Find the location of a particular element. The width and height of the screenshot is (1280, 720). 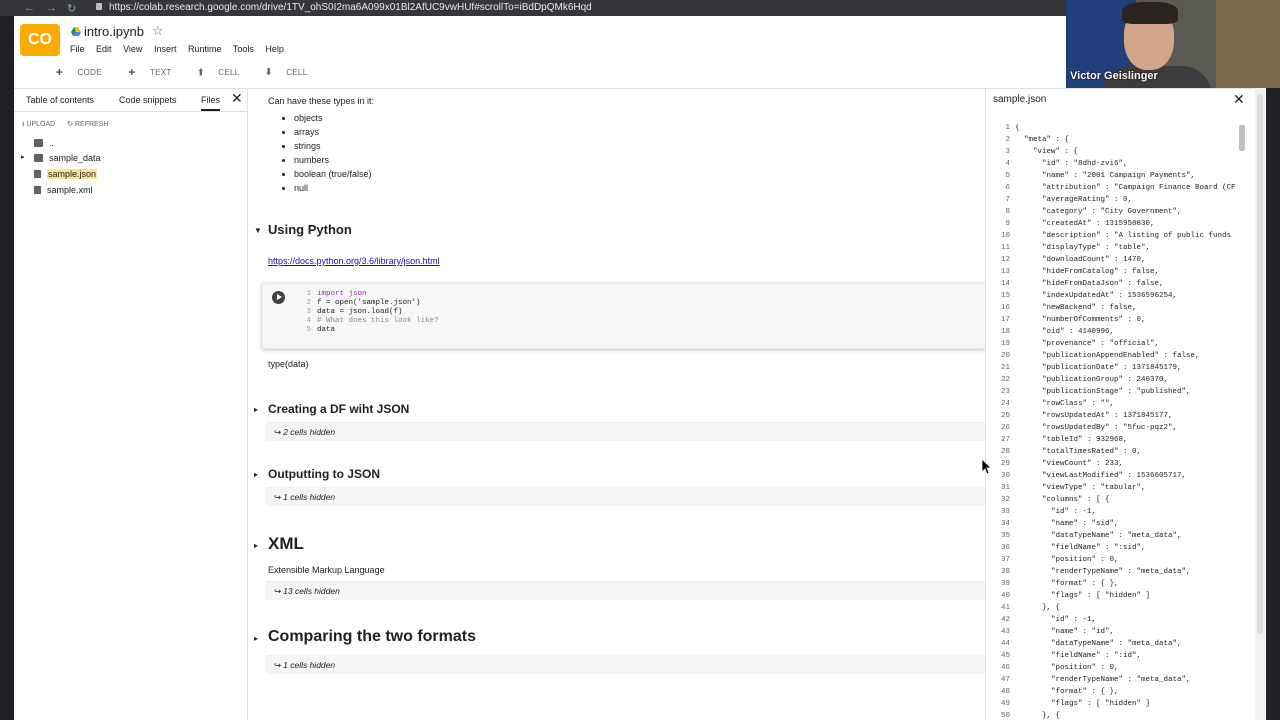

close-sidebar-icon: ✕ is located at coordinates (237, 98).